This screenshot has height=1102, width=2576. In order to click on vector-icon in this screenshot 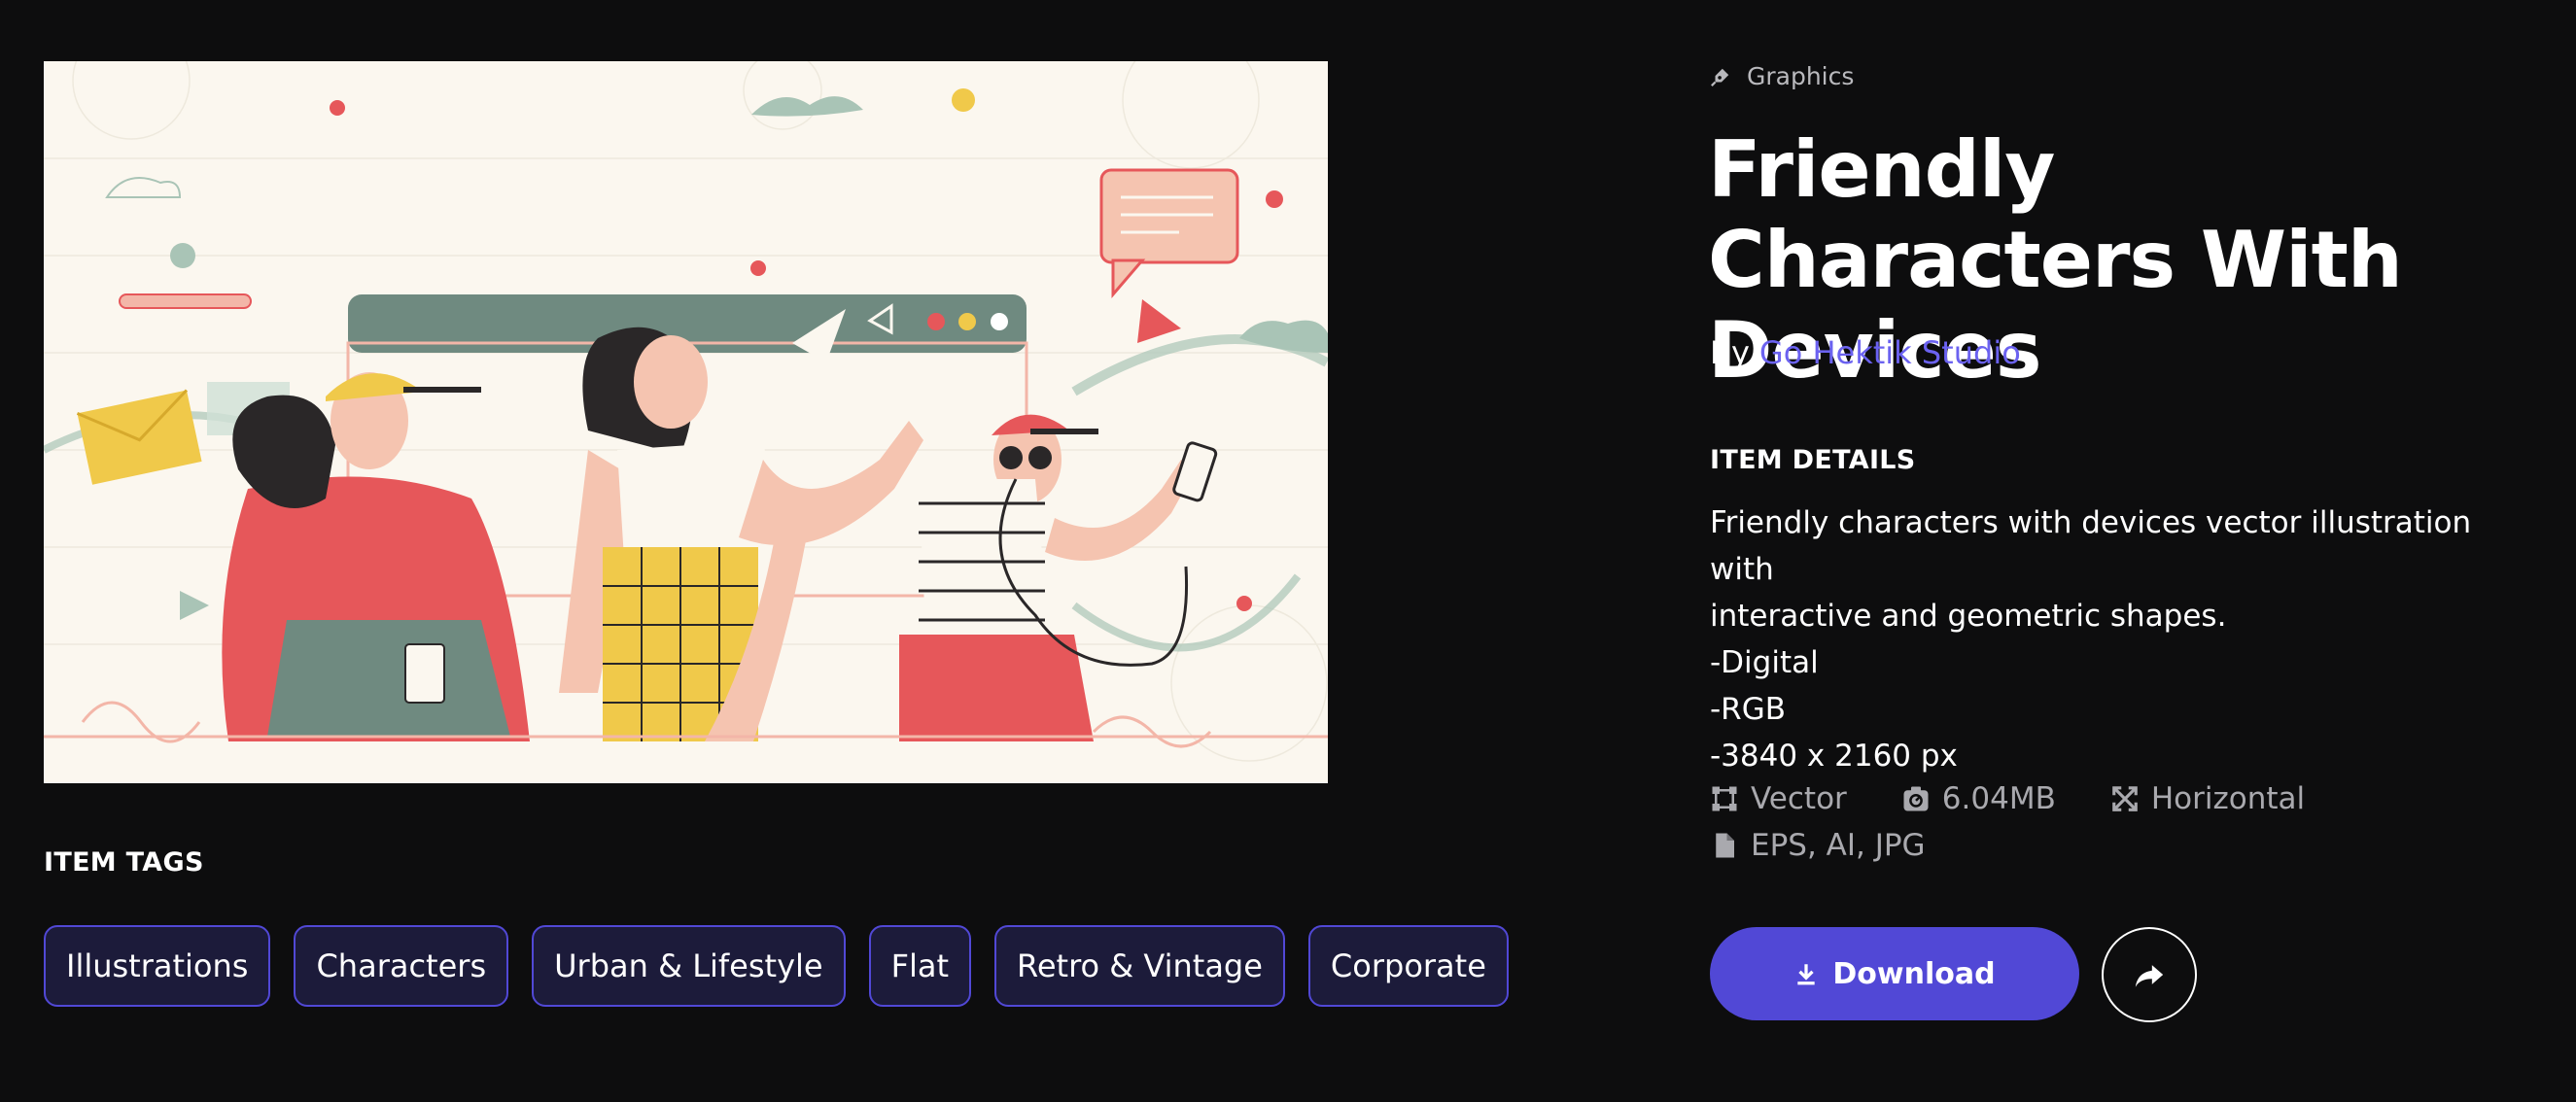, I will do `click(1724, 798)`.